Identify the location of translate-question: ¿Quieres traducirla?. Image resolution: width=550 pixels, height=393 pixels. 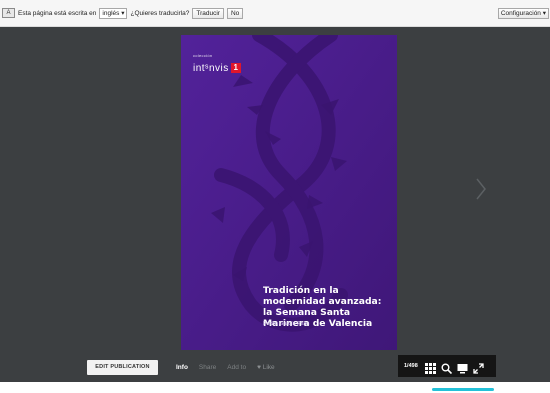
(160, 13).